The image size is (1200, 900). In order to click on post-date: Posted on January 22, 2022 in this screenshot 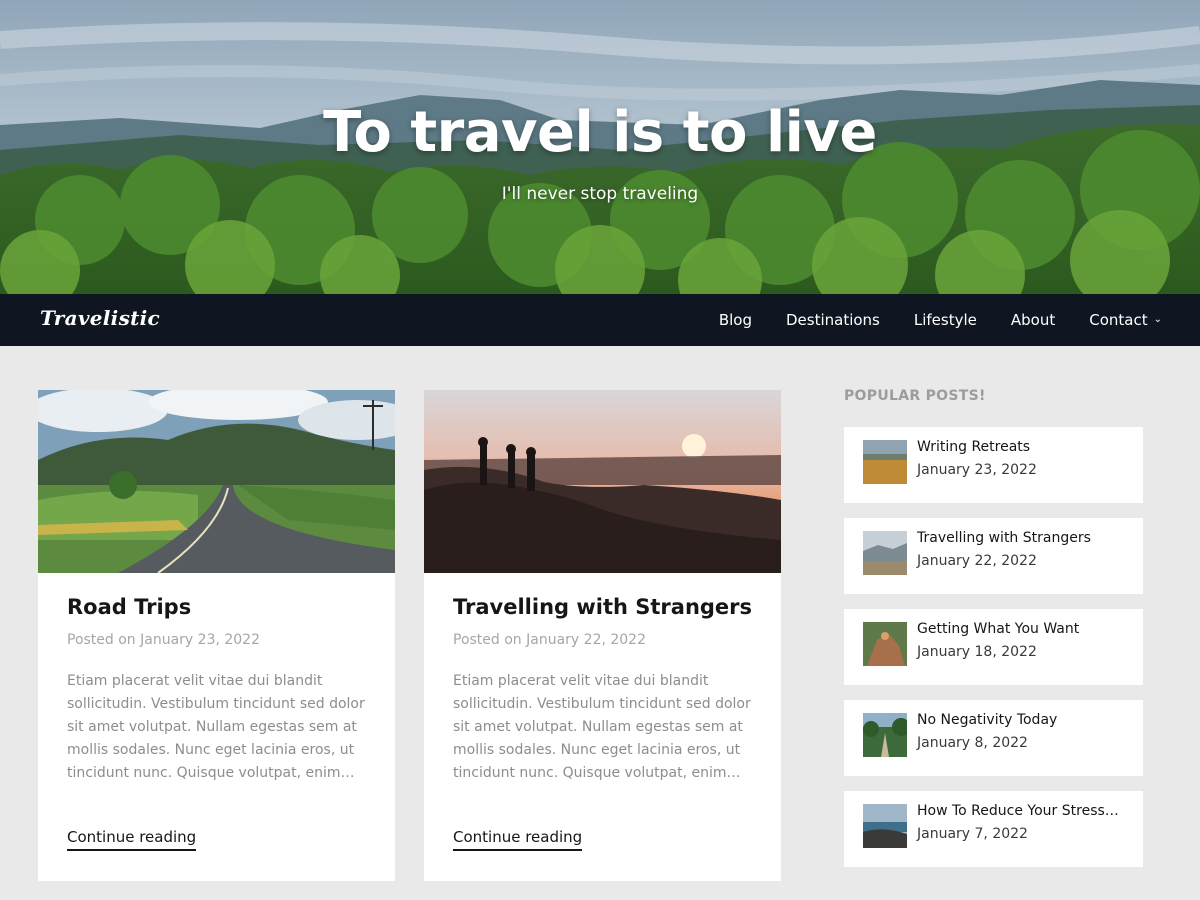, I will do `click(549, 640)`.